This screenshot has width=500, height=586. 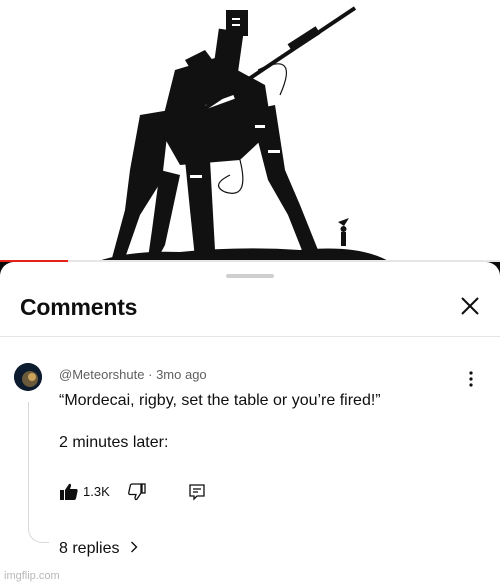 I want to click on view-replies-button: 8 replies, so click(x=98, y=549).